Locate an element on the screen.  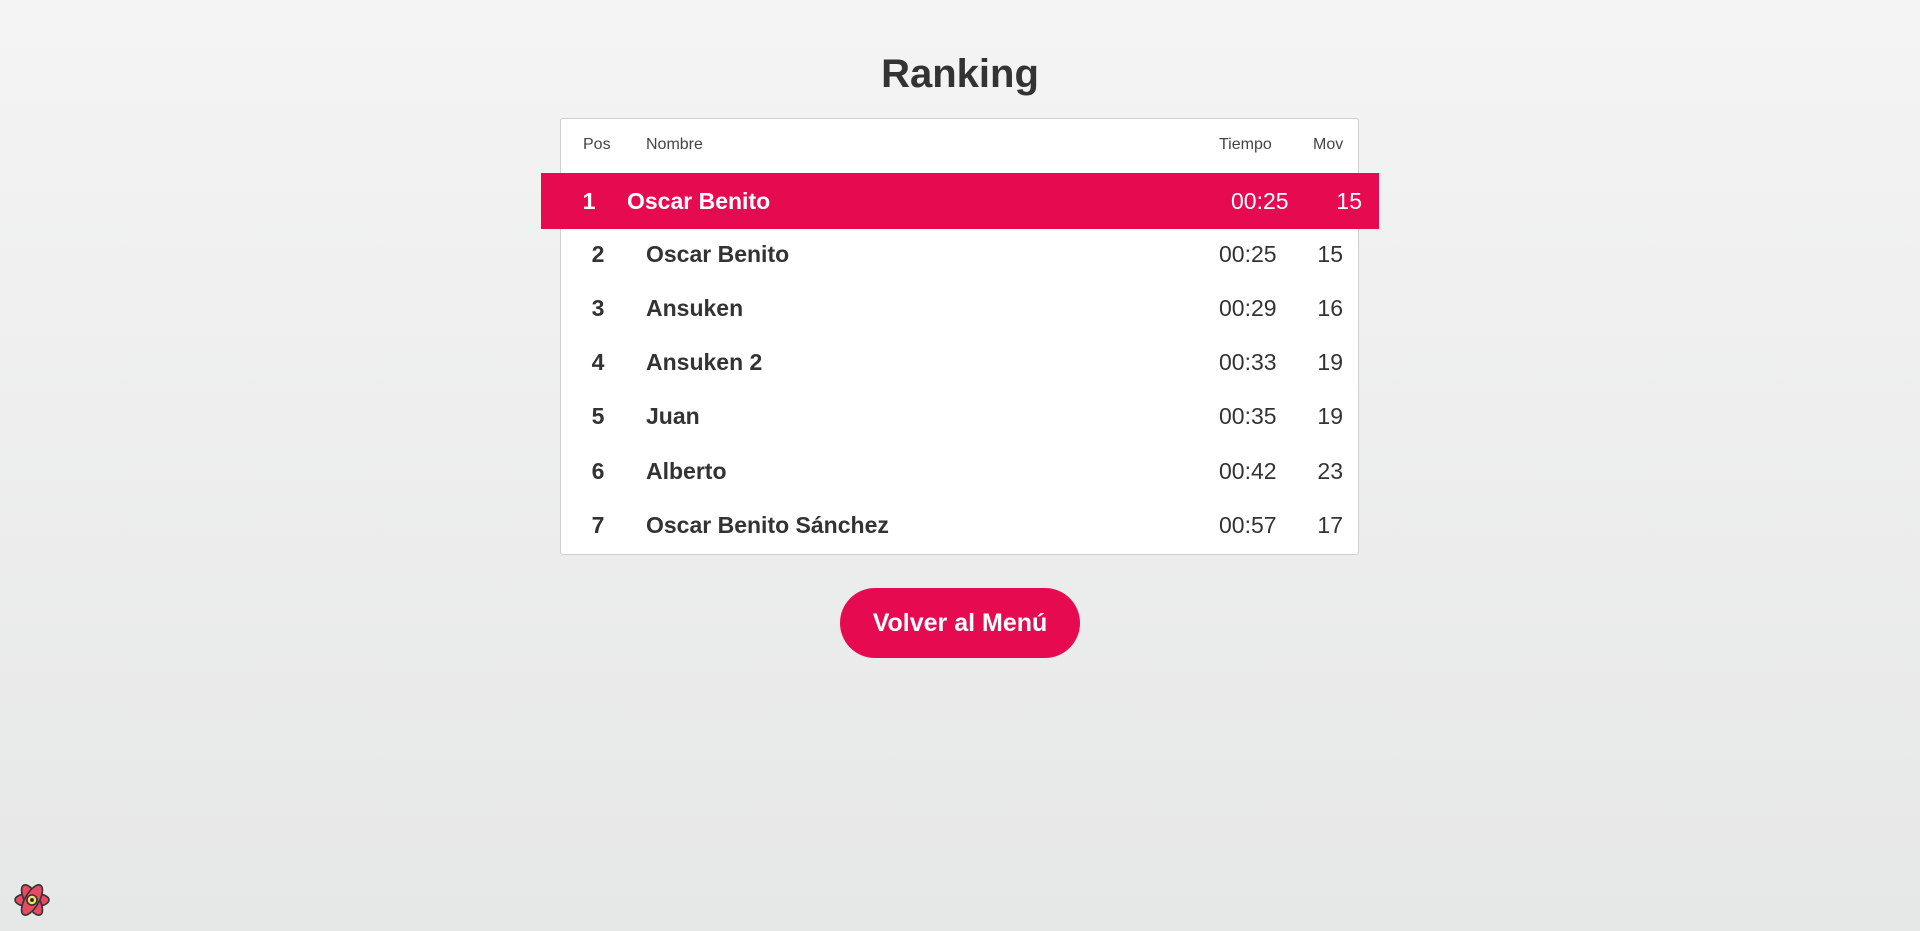
header-pos: Pos is located at coordinates (597, 144).